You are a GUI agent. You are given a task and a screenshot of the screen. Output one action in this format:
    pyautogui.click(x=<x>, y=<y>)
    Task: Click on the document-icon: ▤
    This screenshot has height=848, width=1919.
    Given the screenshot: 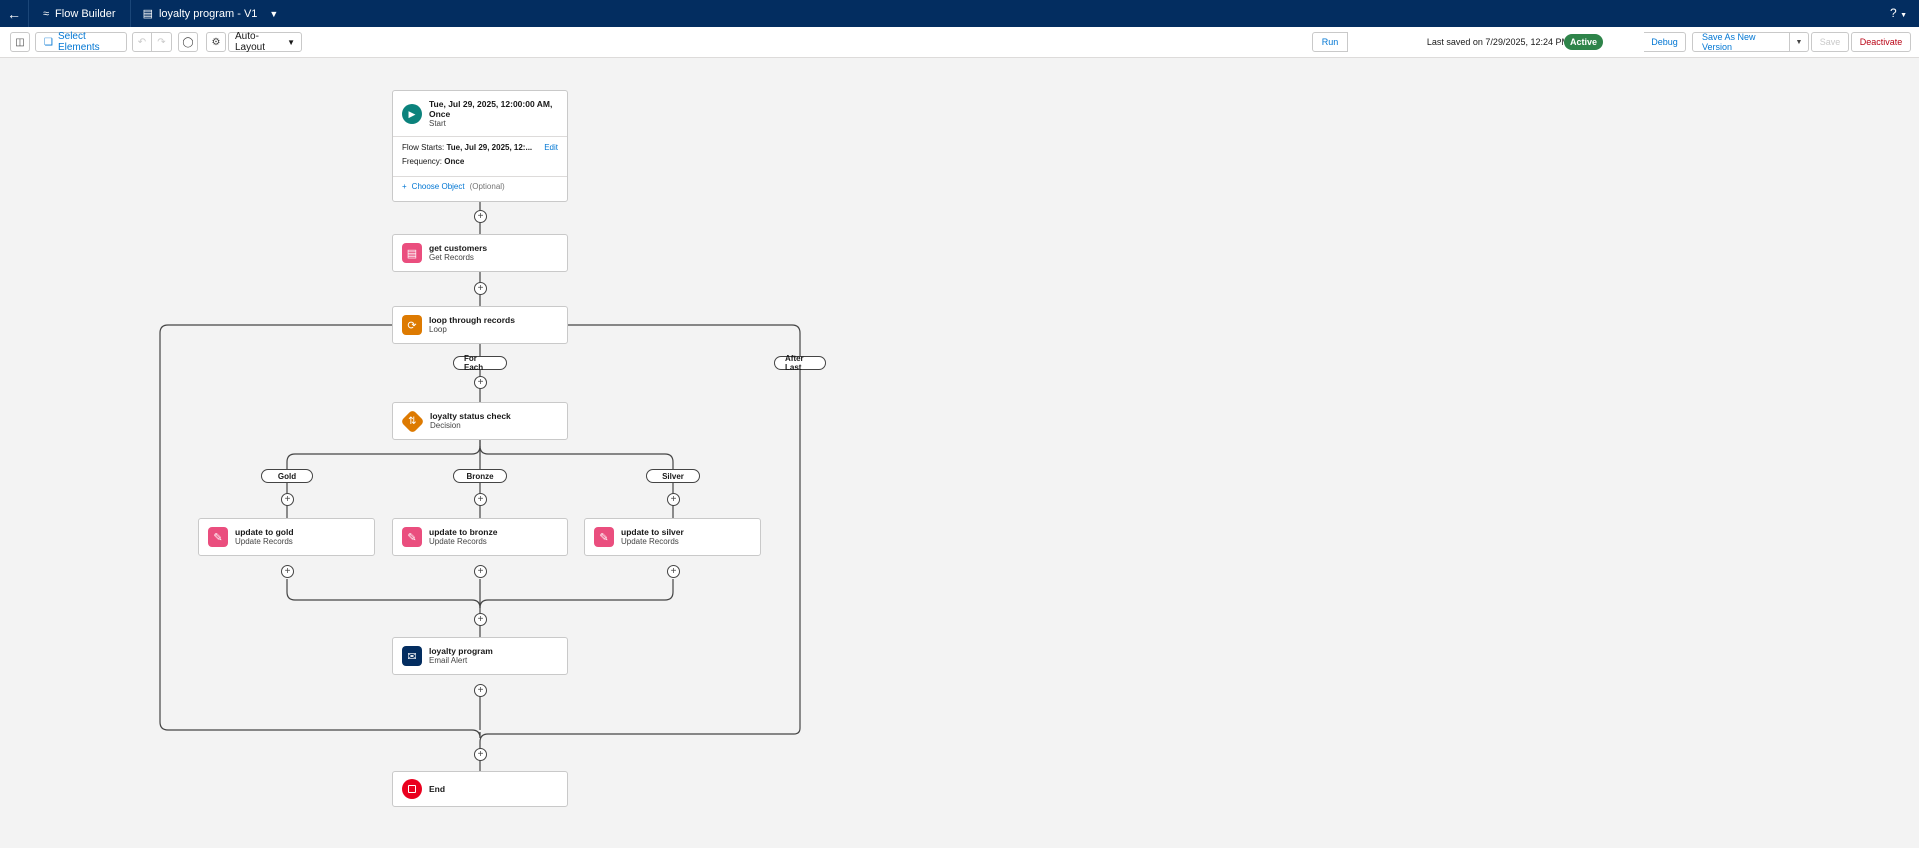 What is the action you would take?
    pyautogui.click(x=147, y=14)
    